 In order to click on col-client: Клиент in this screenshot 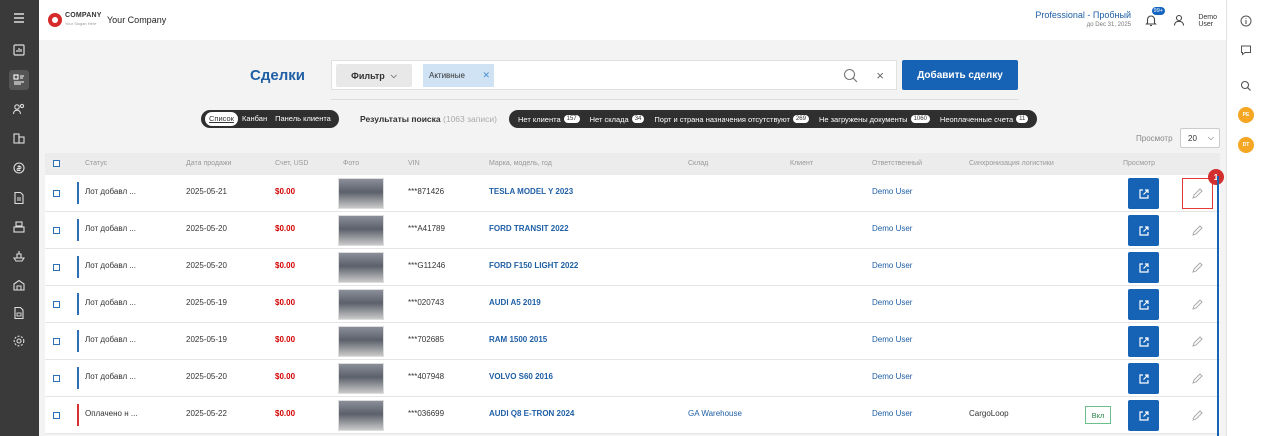, I will do `click(801, 163)`.